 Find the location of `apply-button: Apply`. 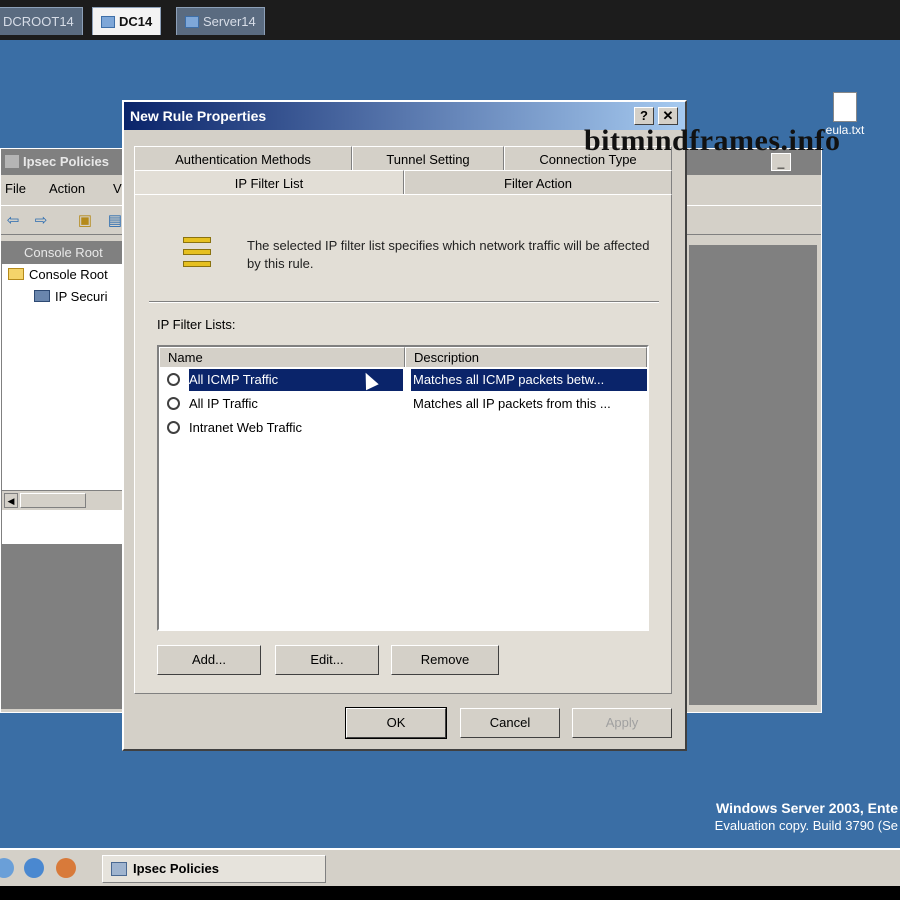

apply-button: Apply is located at coordinates (622, 723).